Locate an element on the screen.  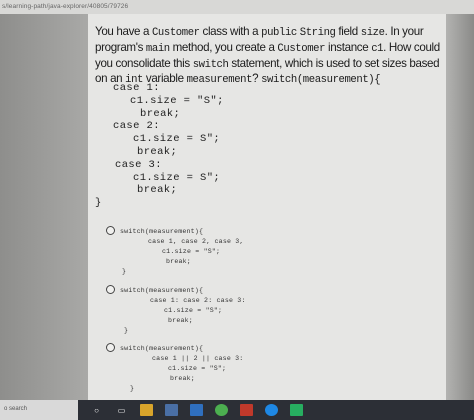
taskbar: o search ○ ▭ is located at coordinates (237, 410).